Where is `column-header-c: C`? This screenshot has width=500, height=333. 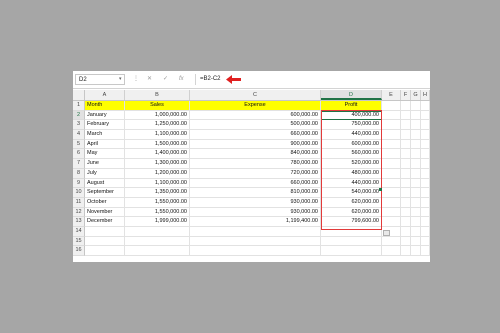
column-header-c: C is located at coordinates (255, 95).